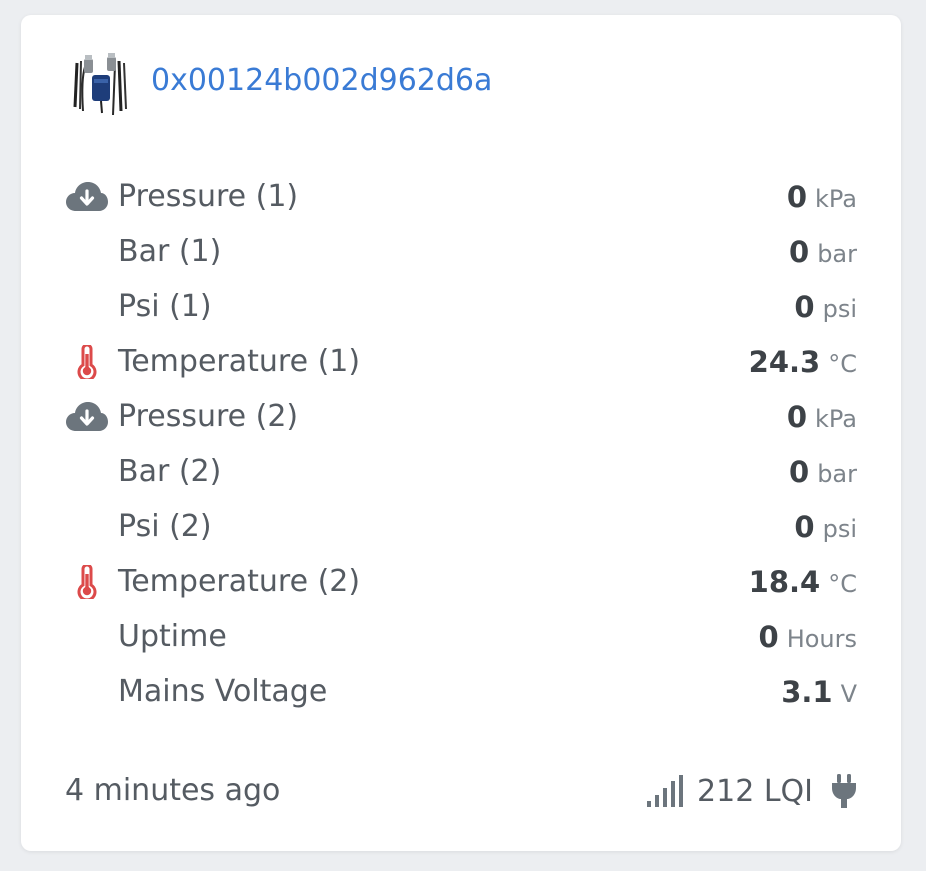 The height and width of the screenshot is (871, 926). I want to click on reading-label: Pressure (1), so click(208, 196).